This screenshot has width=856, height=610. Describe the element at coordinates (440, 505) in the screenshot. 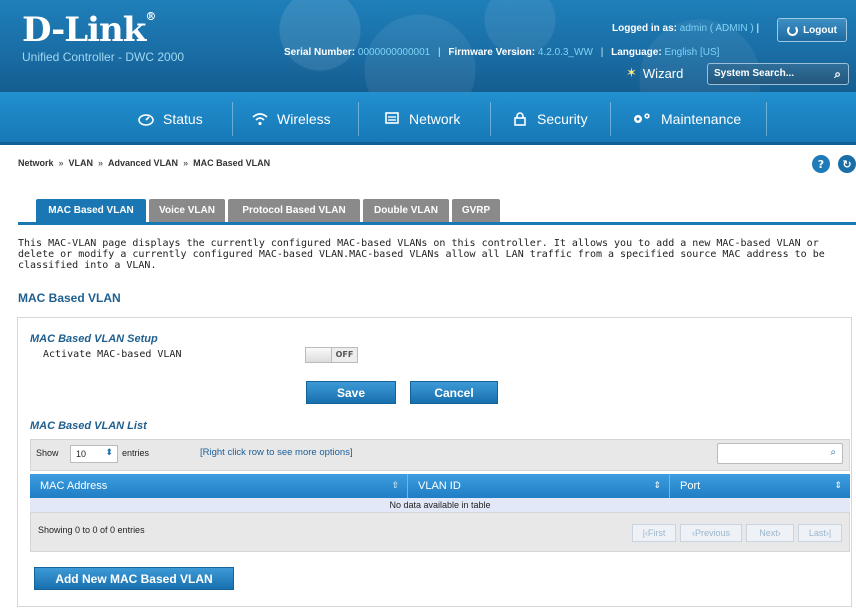

I see `table-empty-row: No data available in table` at that location.